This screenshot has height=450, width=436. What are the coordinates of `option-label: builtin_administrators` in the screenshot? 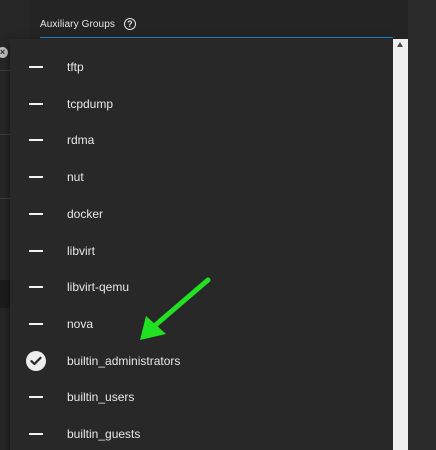 It's located at (124, 360).